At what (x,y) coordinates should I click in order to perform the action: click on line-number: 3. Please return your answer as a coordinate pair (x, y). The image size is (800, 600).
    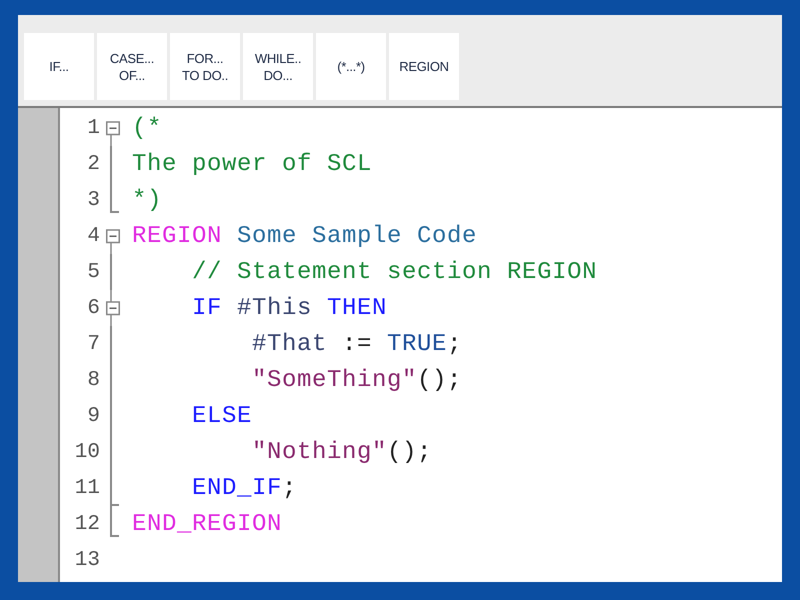
    Looking at the image, I should click on (93, 200).